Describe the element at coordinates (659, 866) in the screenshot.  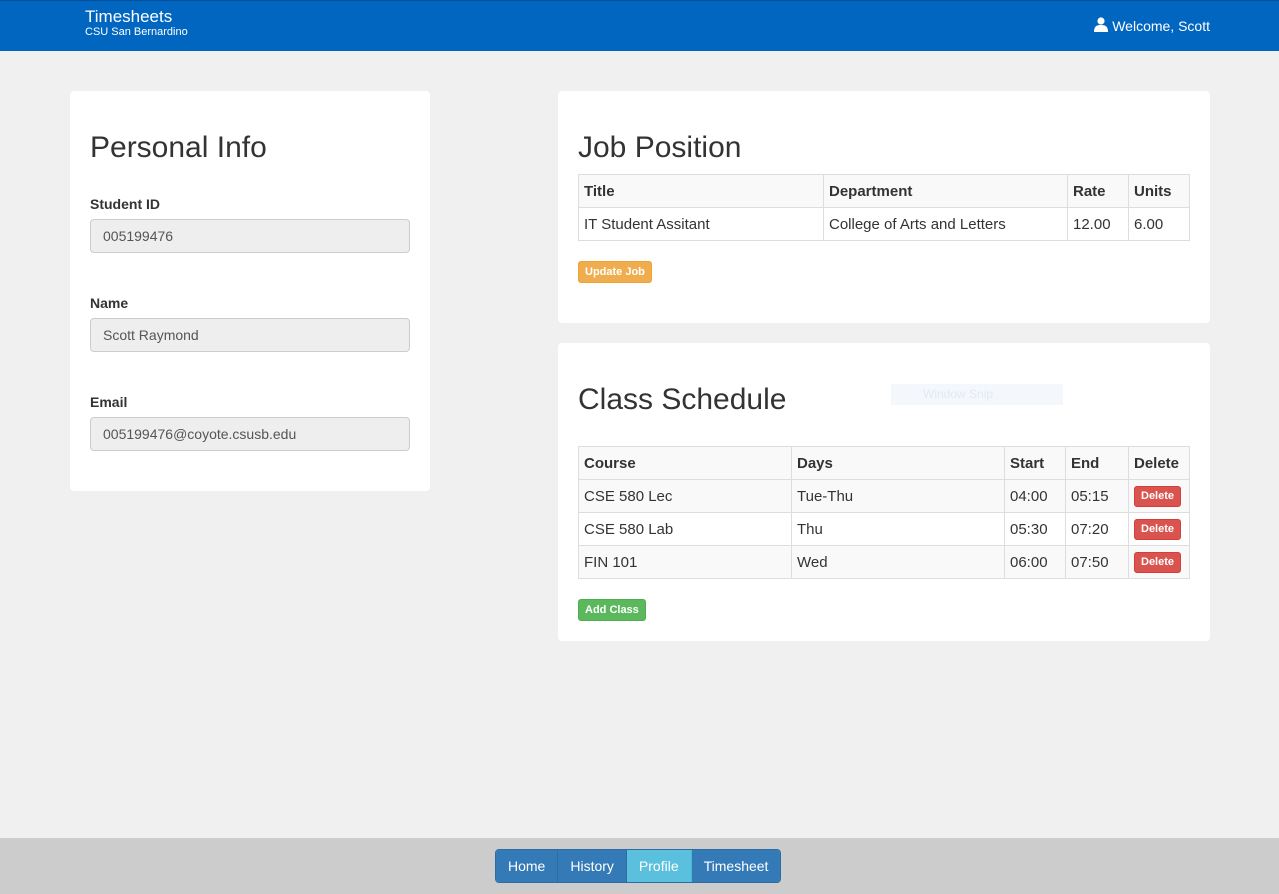
I see `nav-profile-button: Profile` at that location.